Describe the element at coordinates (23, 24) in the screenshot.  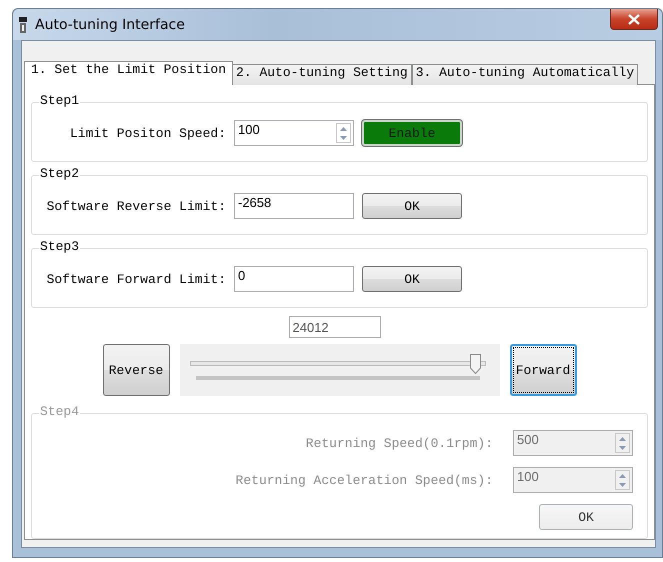
I see `app-icon` at that location.